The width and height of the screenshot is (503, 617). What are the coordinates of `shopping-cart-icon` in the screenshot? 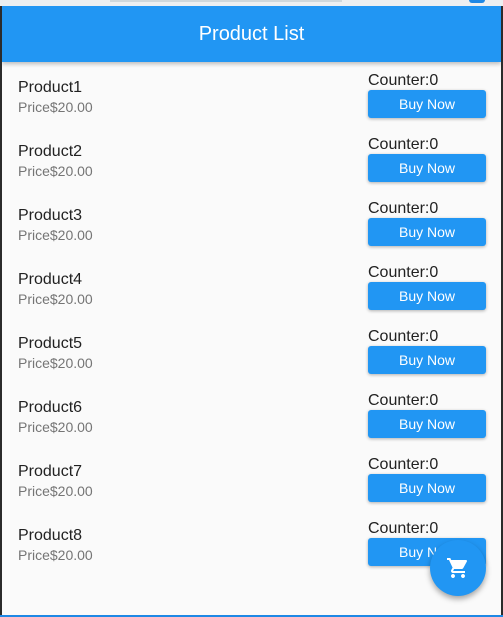 It's located at (457, 568).